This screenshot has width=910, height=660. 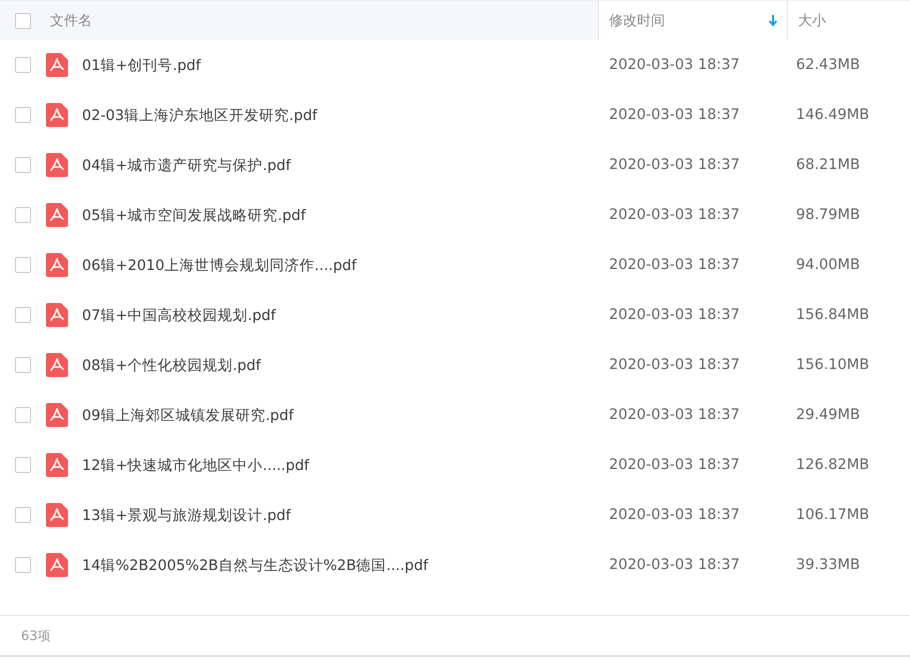 What do you see at coordinates (828, 215) in the screenshot?
I see `file-size: 98.79MB` at bounding box center [828, 215].